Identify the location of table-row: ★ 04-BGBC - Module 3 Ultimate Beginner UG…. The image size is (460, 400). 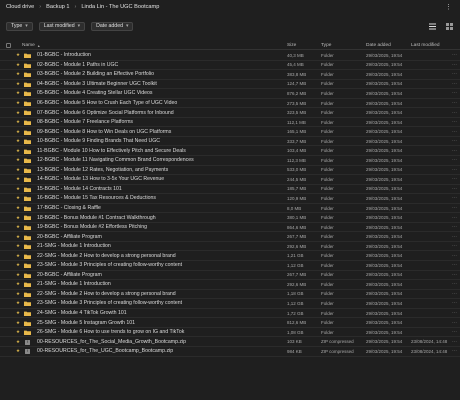
(230, 85).